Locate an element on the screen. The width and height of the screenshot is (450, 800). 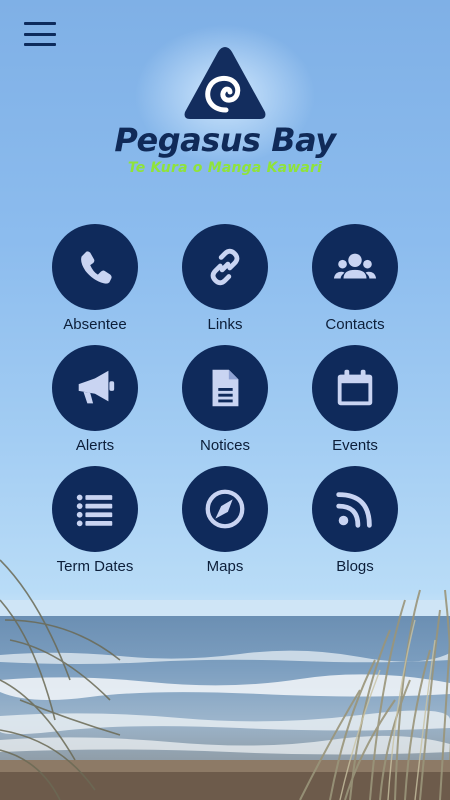
tile-contacts: Contacts is located at coordinates (355, 284).